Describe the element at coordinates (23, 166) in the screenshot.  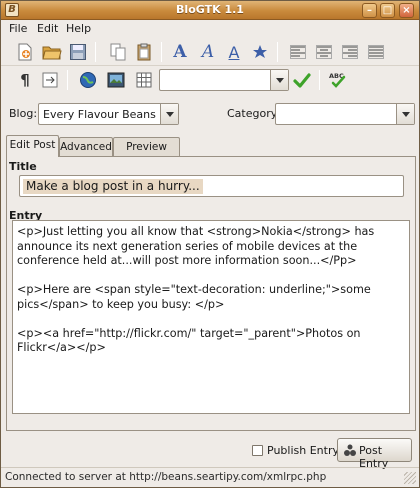
I see `title-section-label: Title` at that location.